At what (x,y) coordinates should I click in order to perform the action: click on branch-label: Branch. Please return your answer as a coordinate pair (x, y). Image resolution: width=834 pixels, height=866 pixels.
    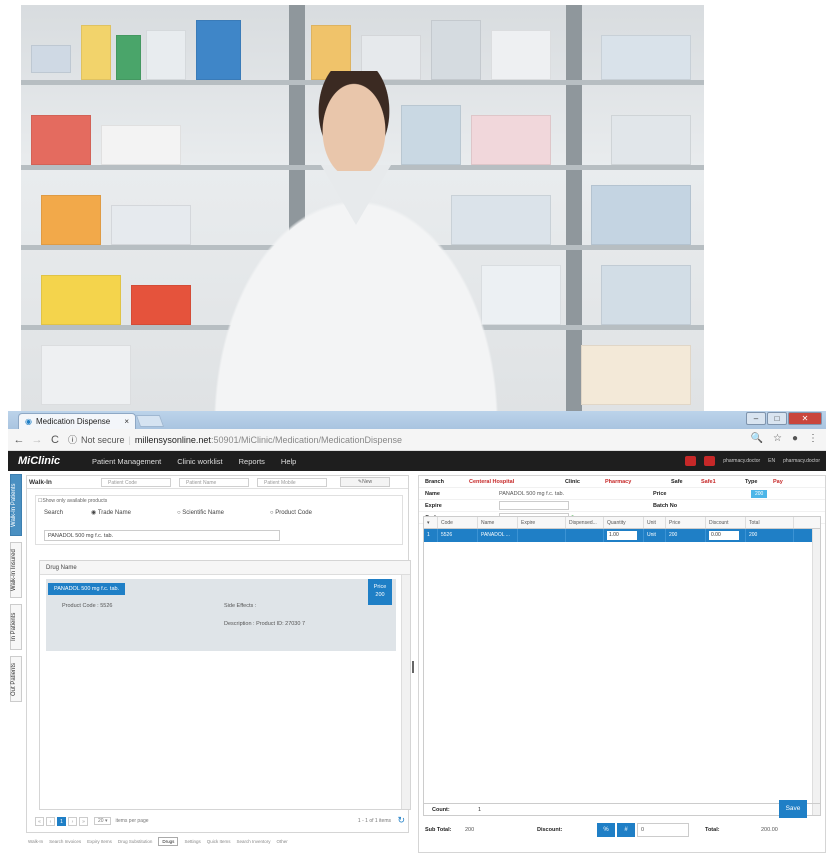
    Looking at the image, I should click on (434, 481).